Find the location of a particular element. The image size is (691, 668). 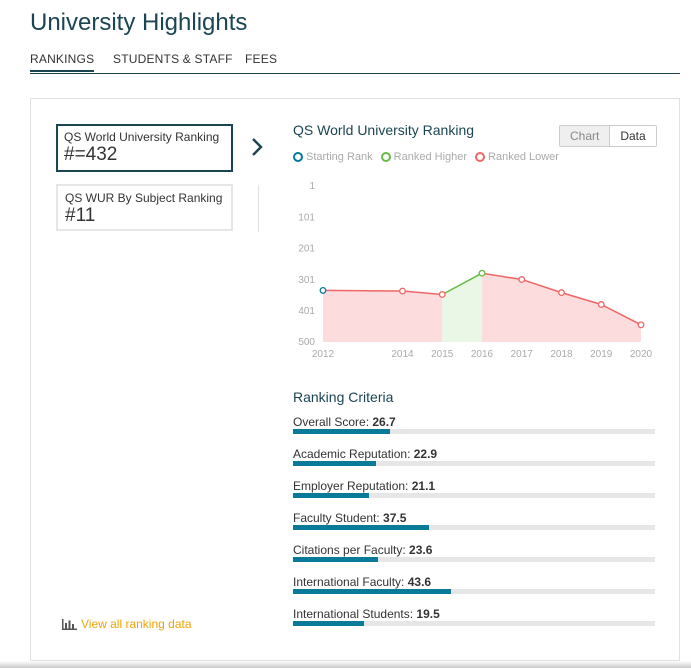

tab-students-staff: STUDENTS & STAFF is located at coordinates (173, 59).